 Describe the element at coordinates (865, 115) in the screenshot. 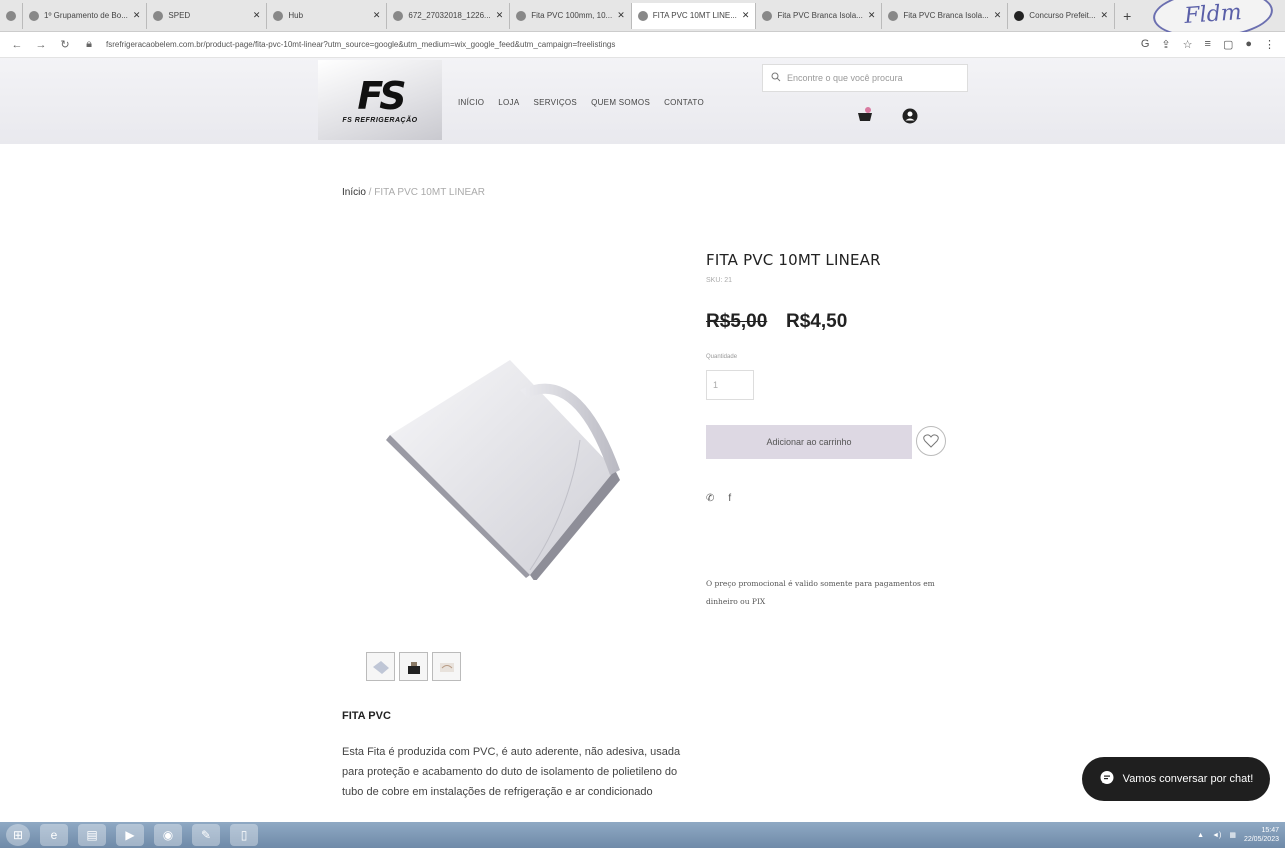

I see `cart-icon` at that location.